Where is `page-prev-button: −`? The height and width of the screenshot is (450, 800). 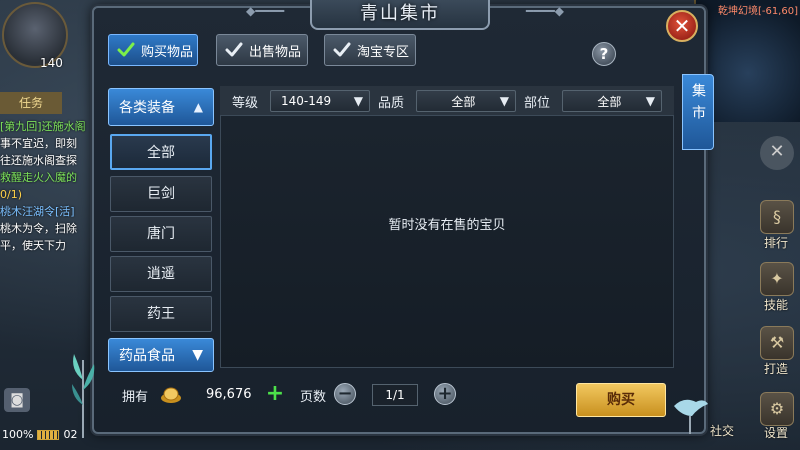 page-prev-button: − is located at coordinates (345, 394).